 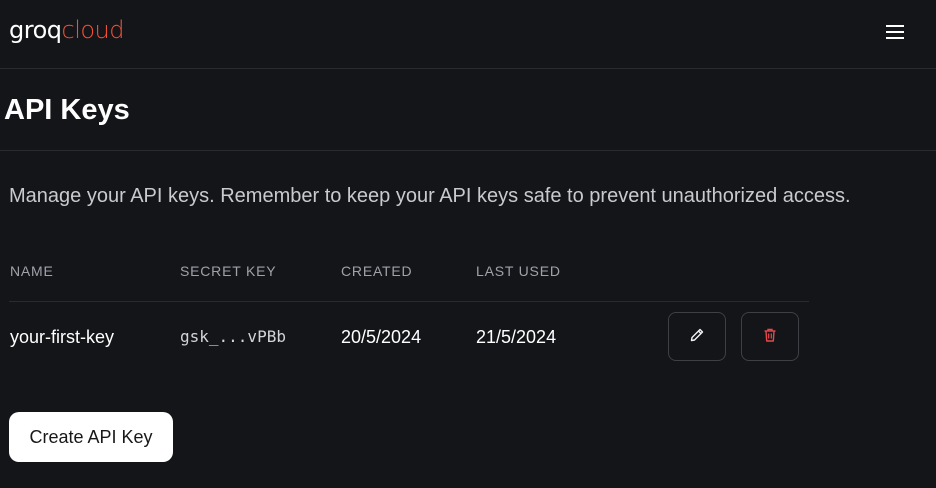 What do you see at coordinates (93, 30) in the screenshot?
I see `logo-text-cloud: cloud` at bounding box center [93, 30].